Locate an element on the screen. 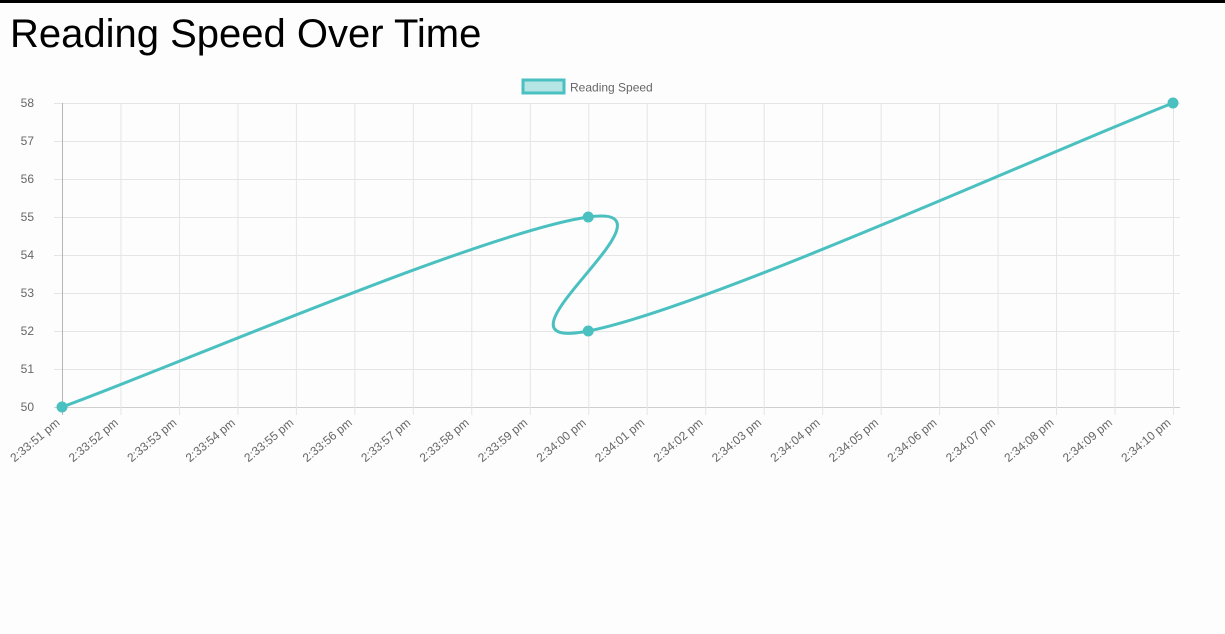 The height and width of the screenshot is (634, 1225). y-tick-label: 54 is located at coordinates (28, 255).